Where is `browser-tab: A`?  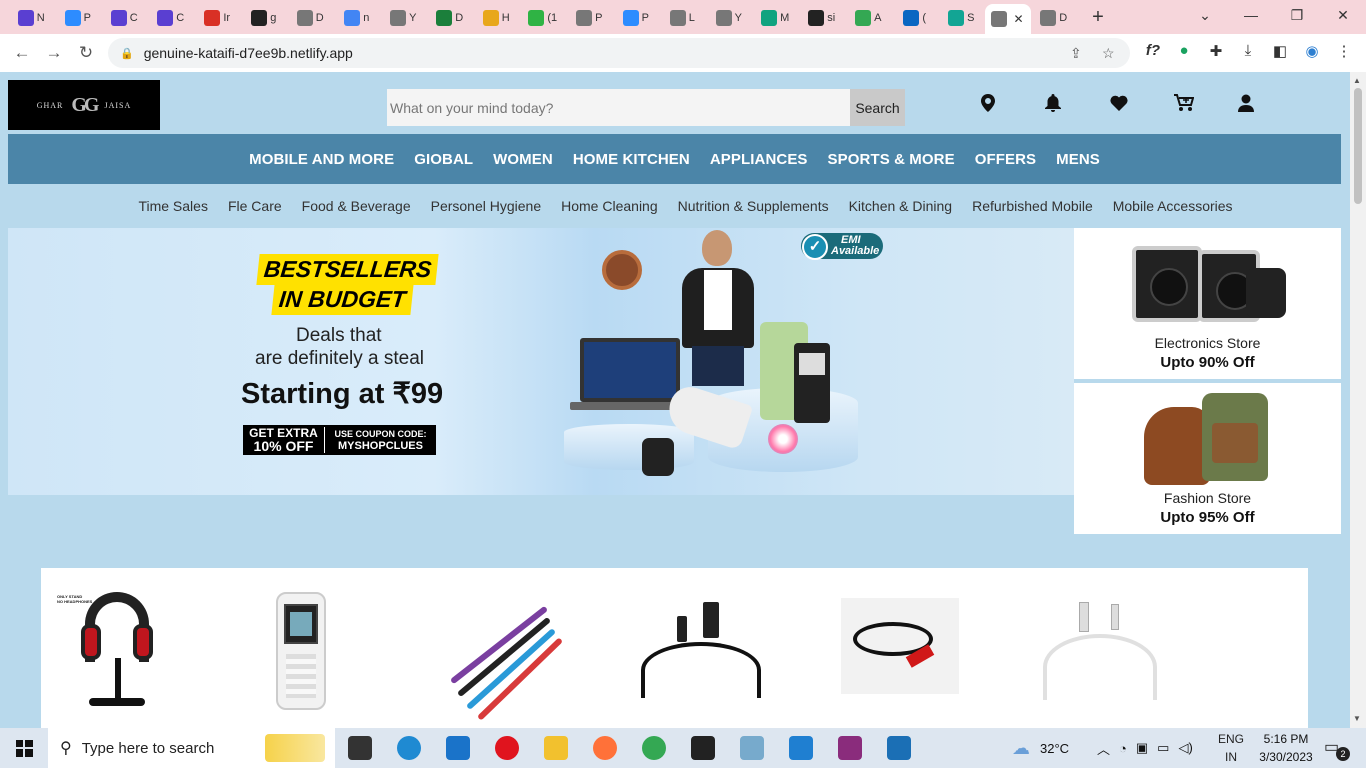 browser-tab: A is located at coordinates (868, 18).